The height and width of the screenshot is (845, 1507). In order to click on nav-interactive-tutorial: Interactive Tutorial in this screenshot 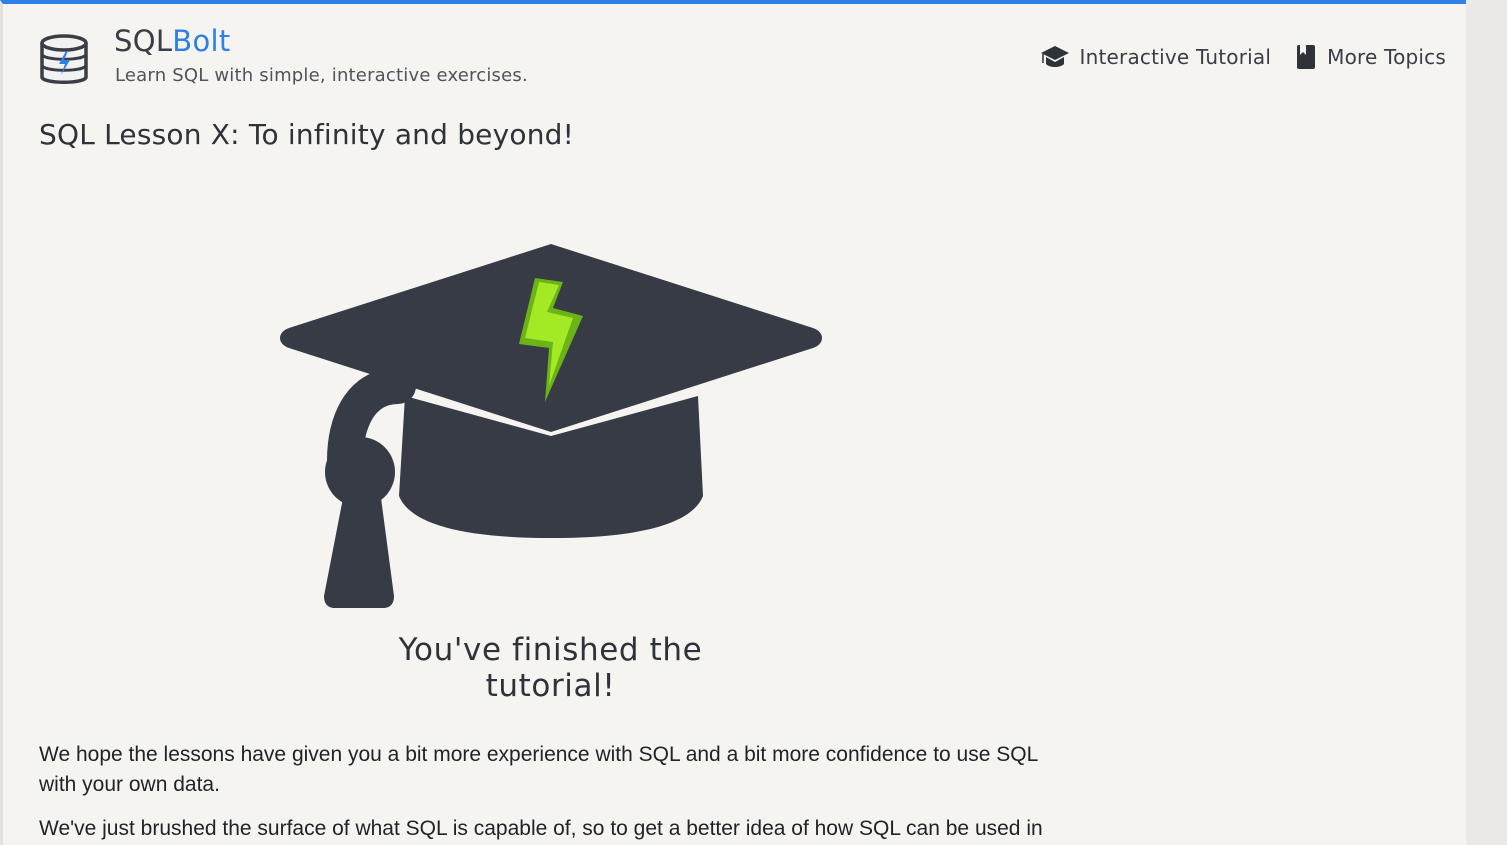, I will do `click(1156, 57)`.